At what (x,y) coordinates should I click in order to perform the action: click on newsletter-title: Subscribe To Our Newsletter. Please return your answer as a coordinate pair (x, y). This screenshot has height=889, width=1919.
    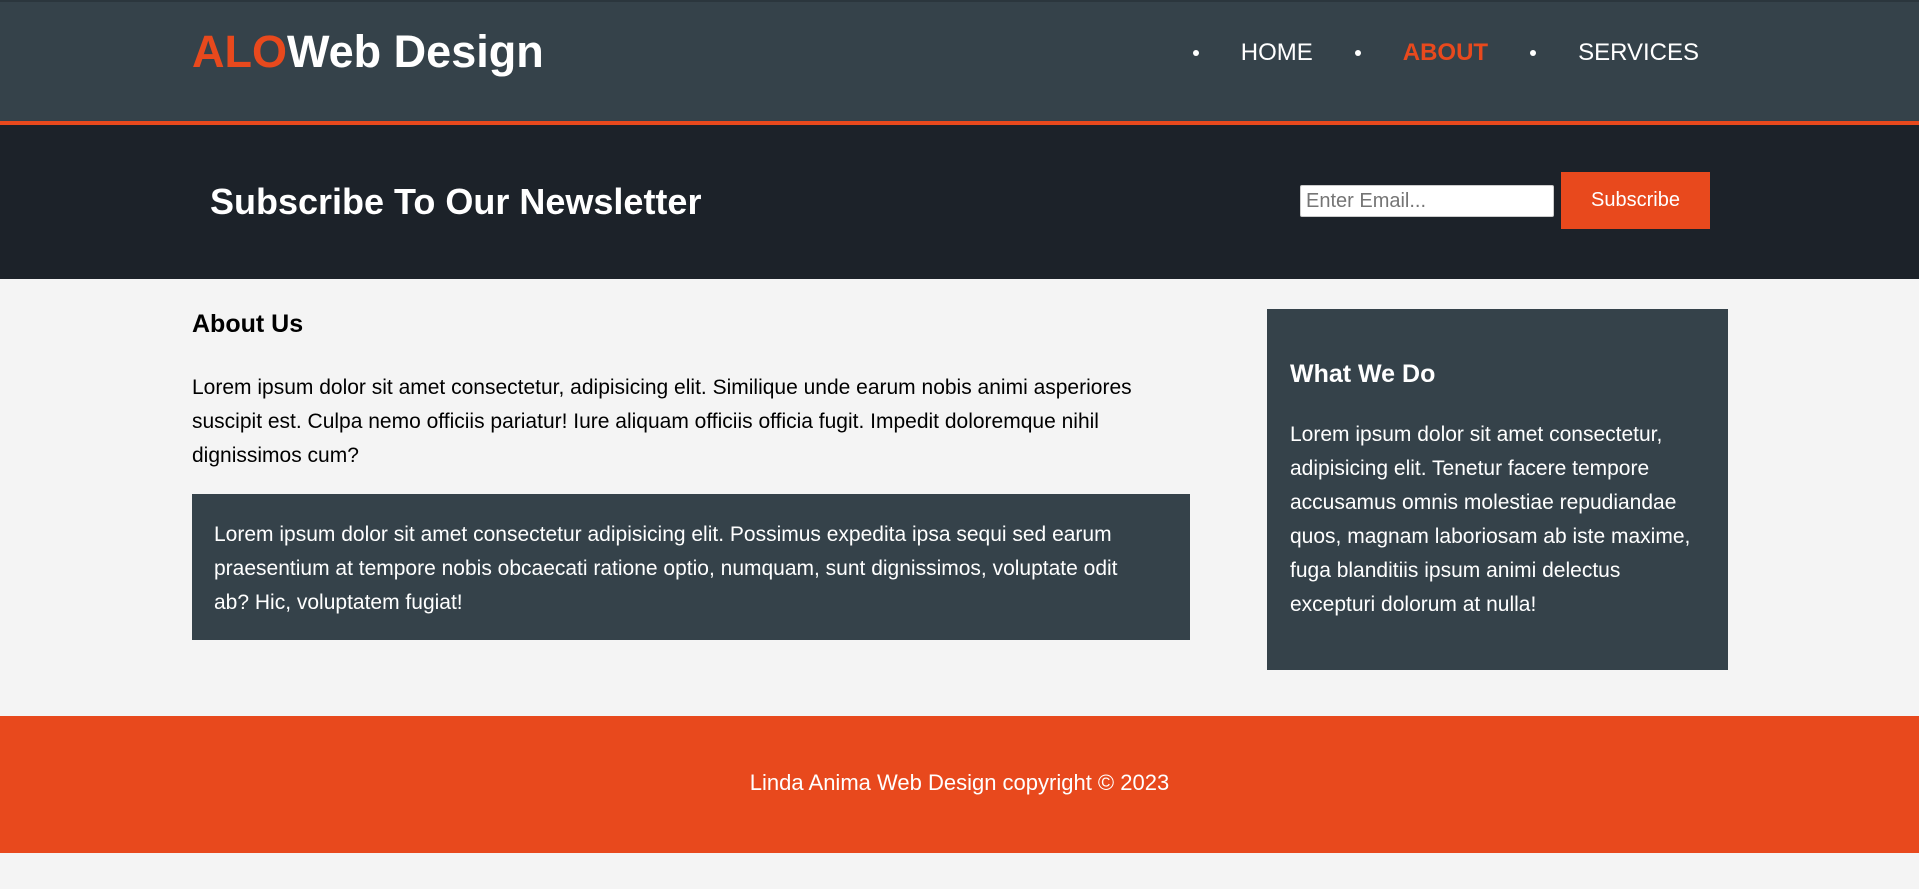
    Looking at the image, I should click on (456, 201).